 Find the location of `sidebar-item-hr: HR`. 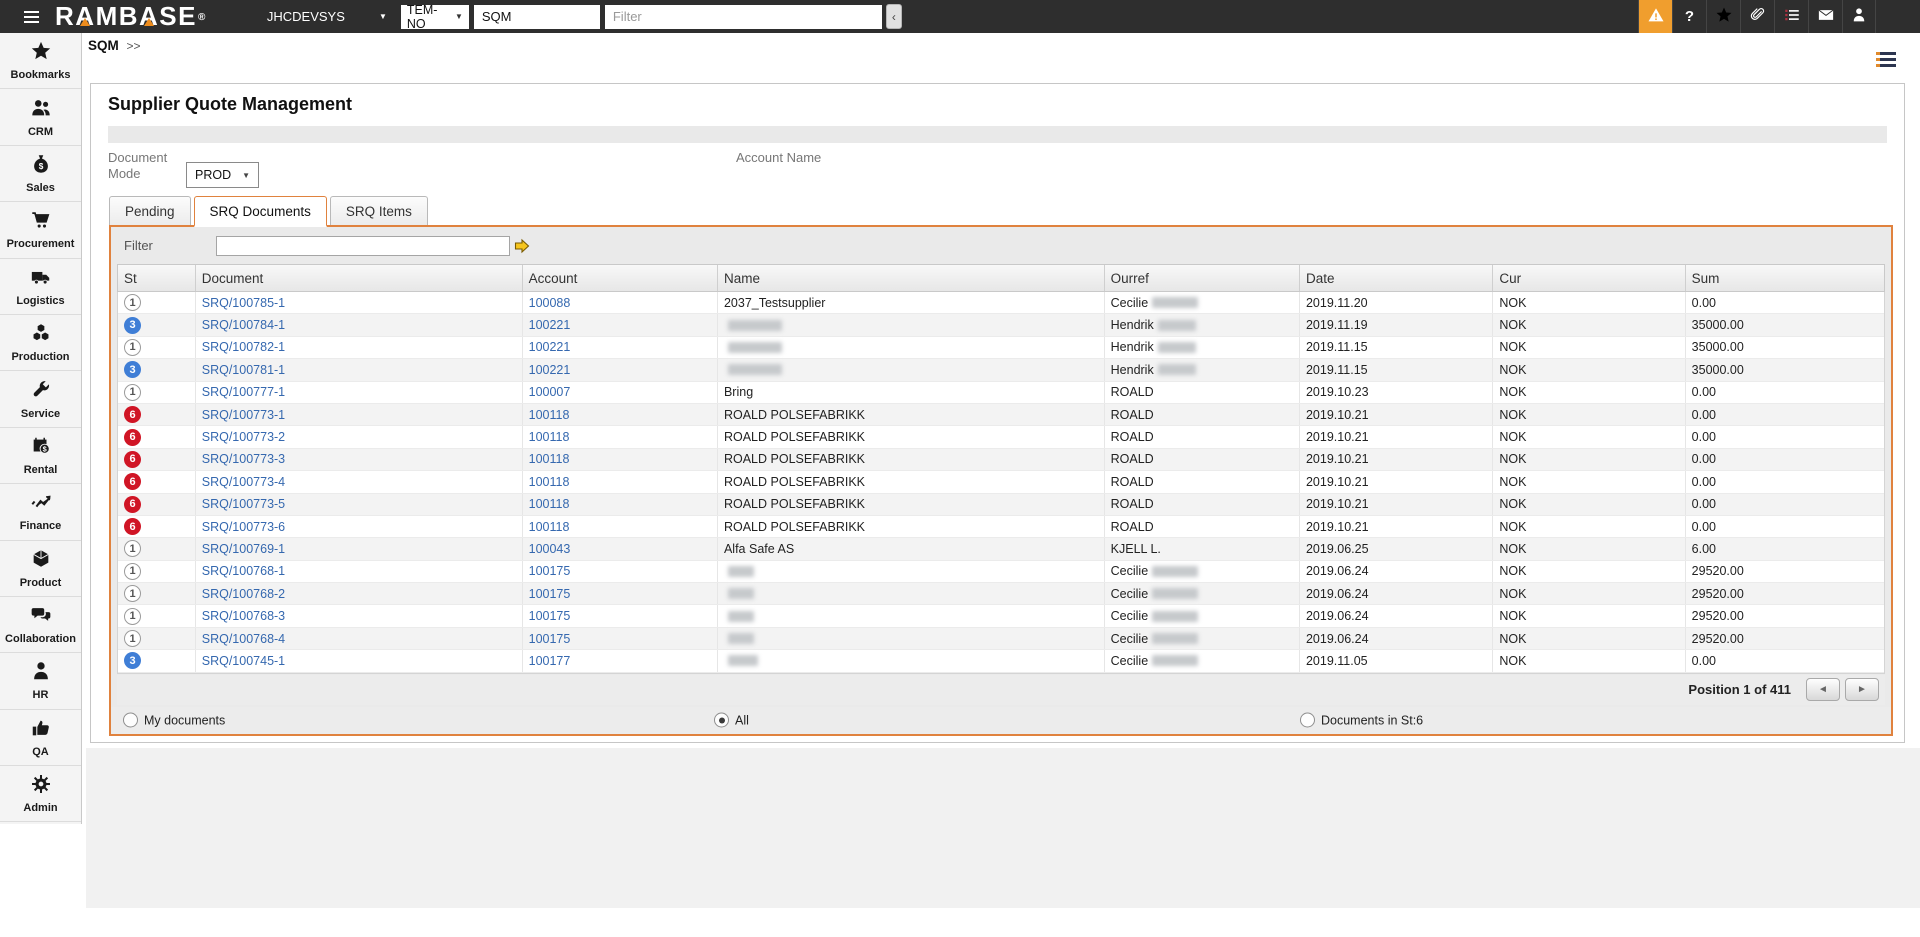

sidebar-item-hr: HR is located at coordinates (40, 681).